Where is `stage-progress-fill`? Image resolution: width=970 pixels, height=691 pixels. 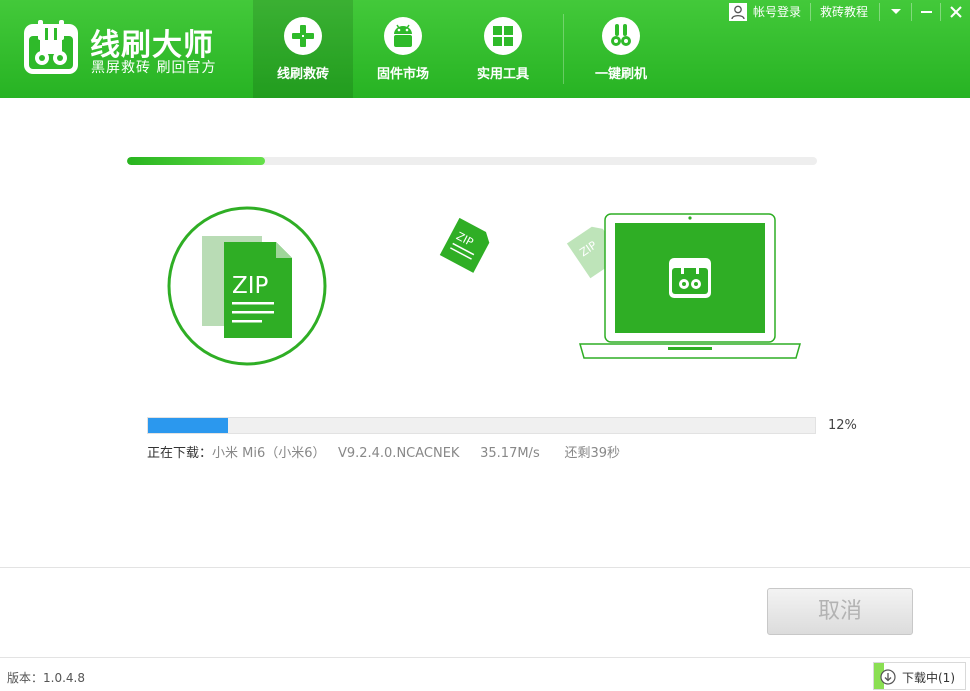
stage-progress-fill is located at coordinates (196, 161).